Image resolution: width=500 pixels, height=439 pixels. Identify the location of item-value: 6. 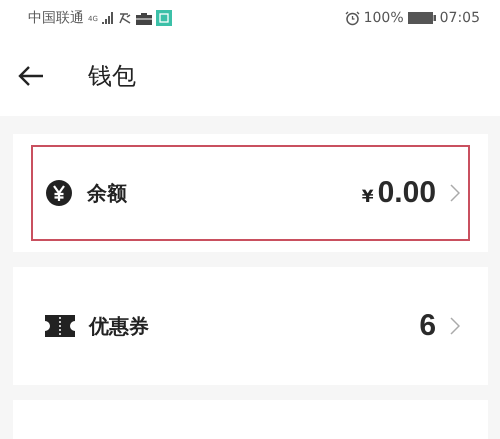
(427, 326).